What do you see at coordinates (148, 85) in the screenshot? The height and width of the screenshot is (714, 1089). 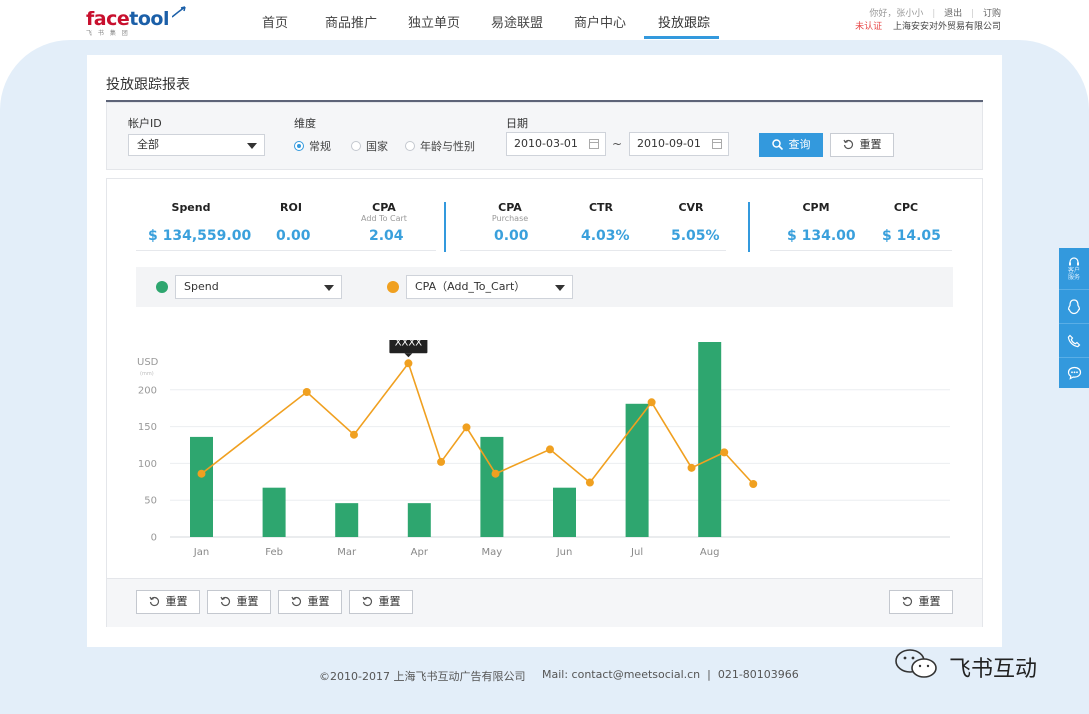 I see `page-title: 投放跟踪报表` at bounding box center [148, 85].